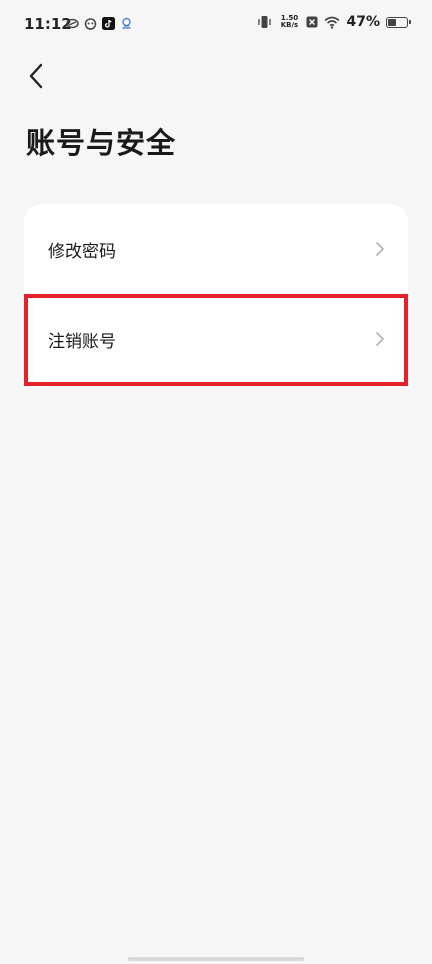 The height and width of the screenshot is (964, 432). I want to click on status-time: 11:12, so click(48, 24).